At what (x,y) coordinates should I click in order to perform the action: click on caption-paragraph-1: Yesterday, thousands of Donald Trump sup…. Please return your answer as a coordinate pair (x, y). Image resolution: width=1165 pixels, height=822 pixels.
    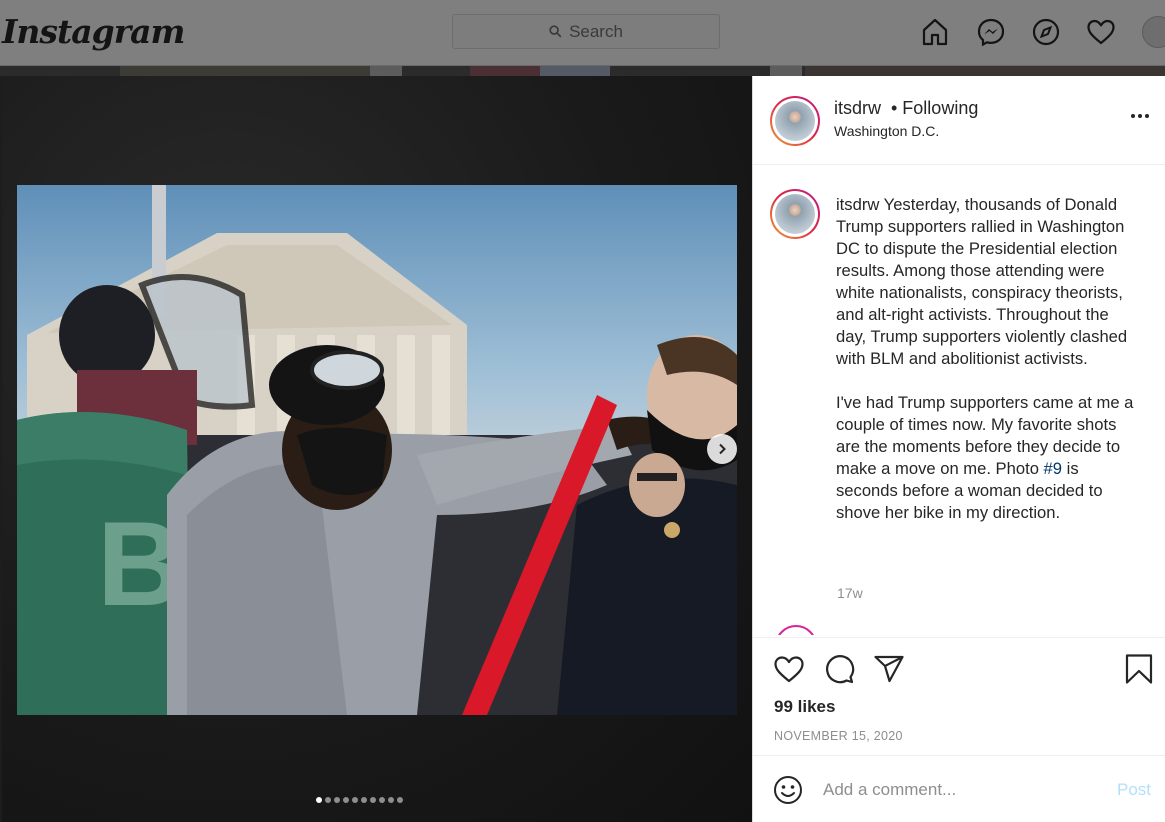
    Looking at the image, I should click on (982, 281).